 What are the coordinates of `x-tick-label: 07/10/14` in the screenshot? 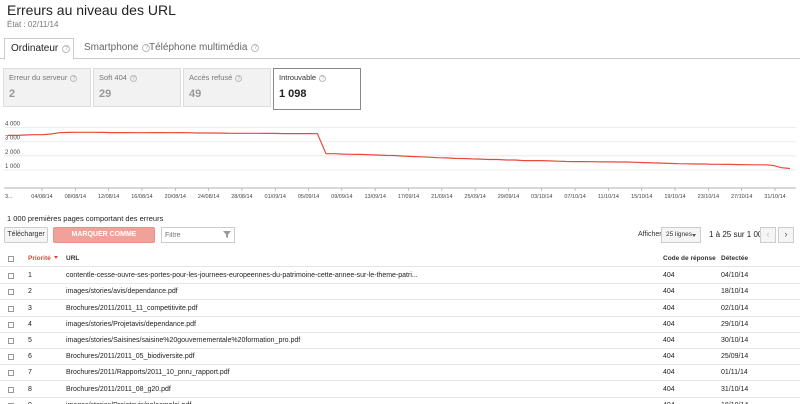 It's located at (574, 197).